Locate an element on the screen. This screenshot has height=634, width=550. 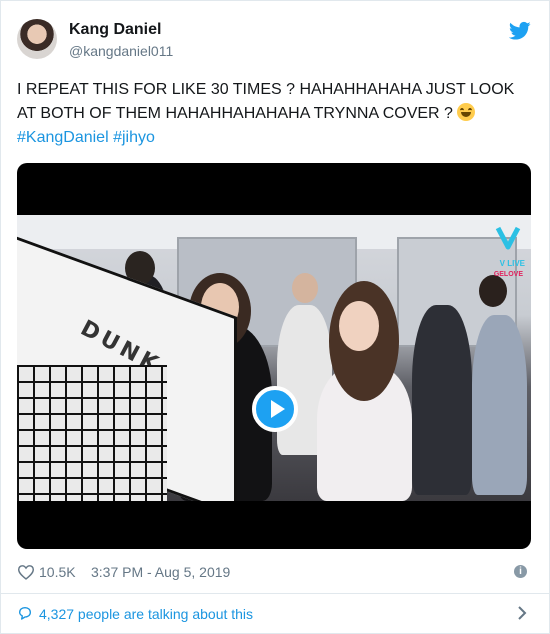
chevron-right-icon is located at coordinates (522, 613).